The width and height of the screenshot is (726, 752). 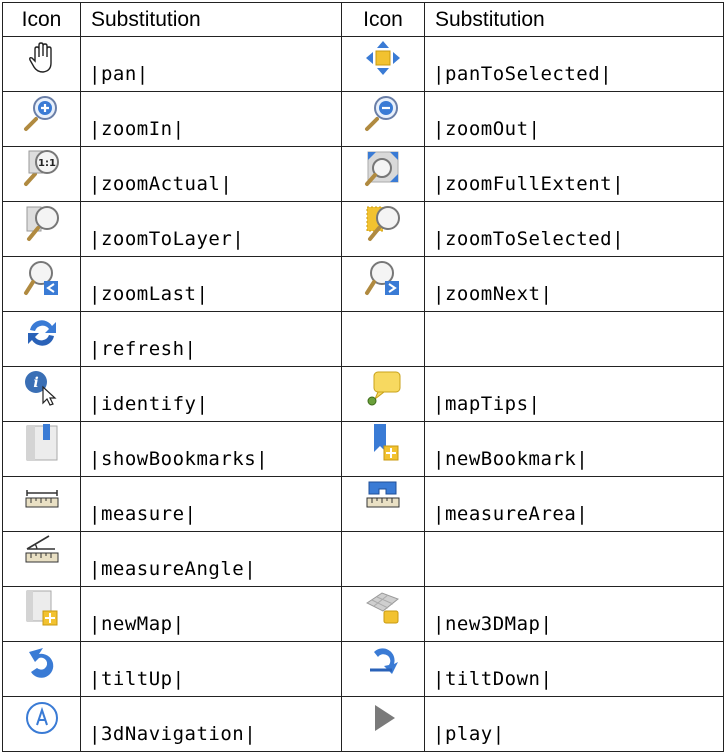 I want to click on icon-ratio-label: 1:1, so click(x=47, y=163).